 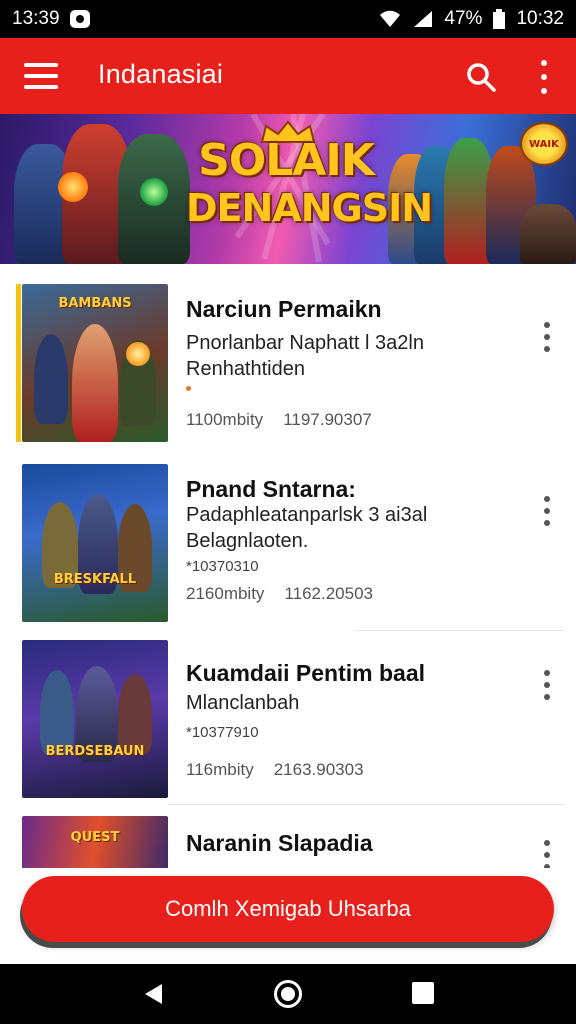 I want to click on game-thumbnail: QUEST, so click(x=95, y=846).